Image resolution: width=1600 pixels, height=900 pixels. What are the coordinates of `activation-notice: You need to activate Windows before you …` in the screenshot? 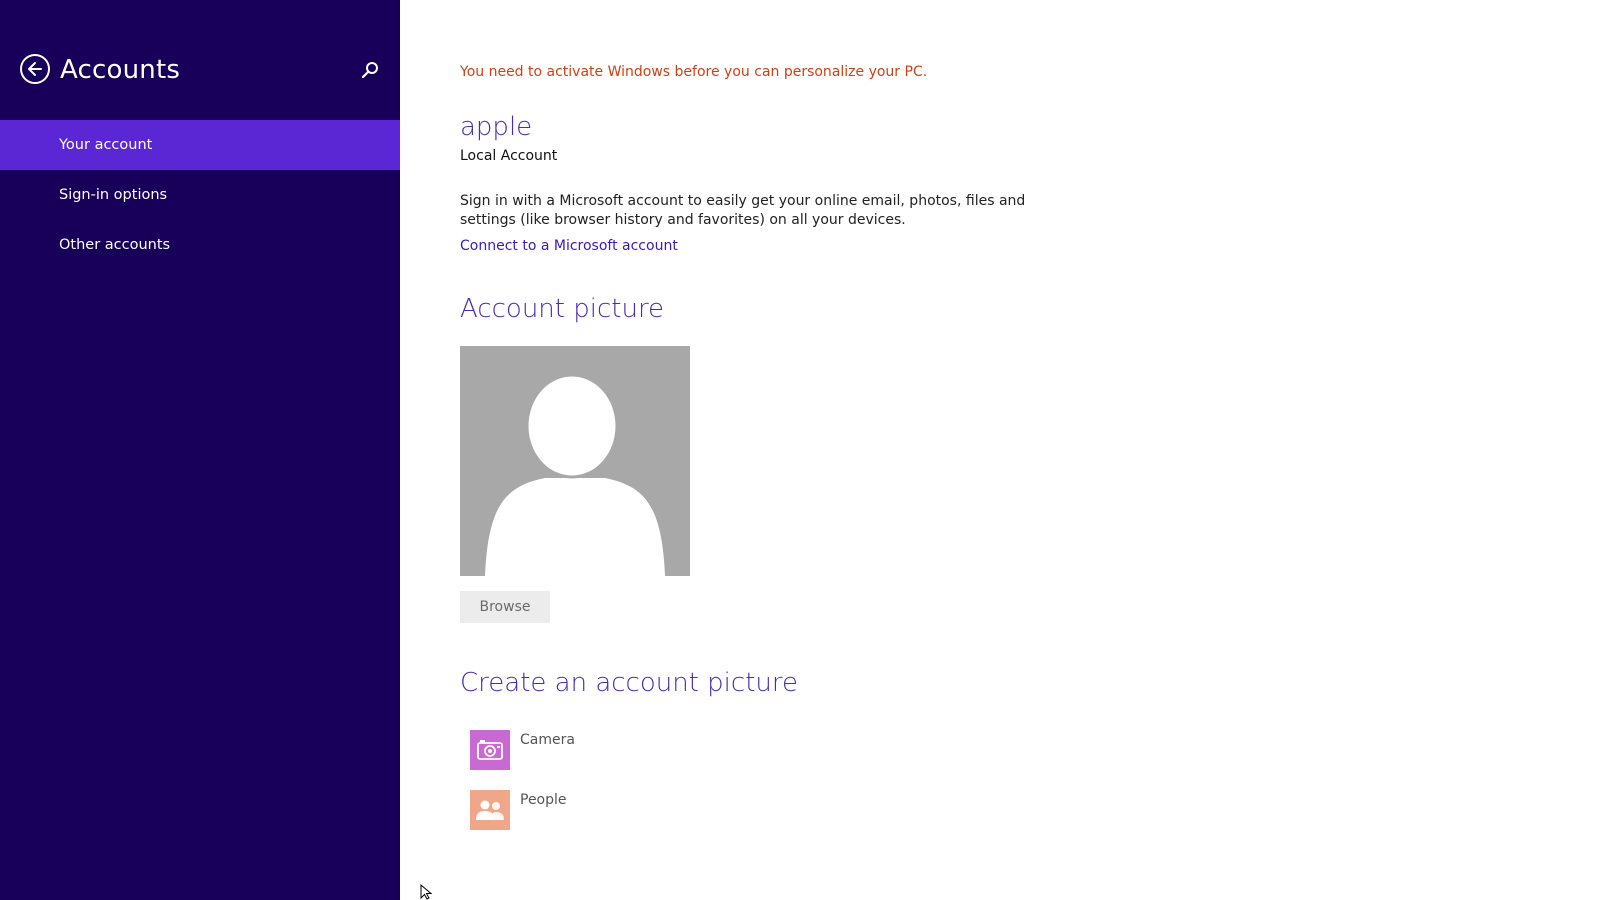 It's located at (694, 72).